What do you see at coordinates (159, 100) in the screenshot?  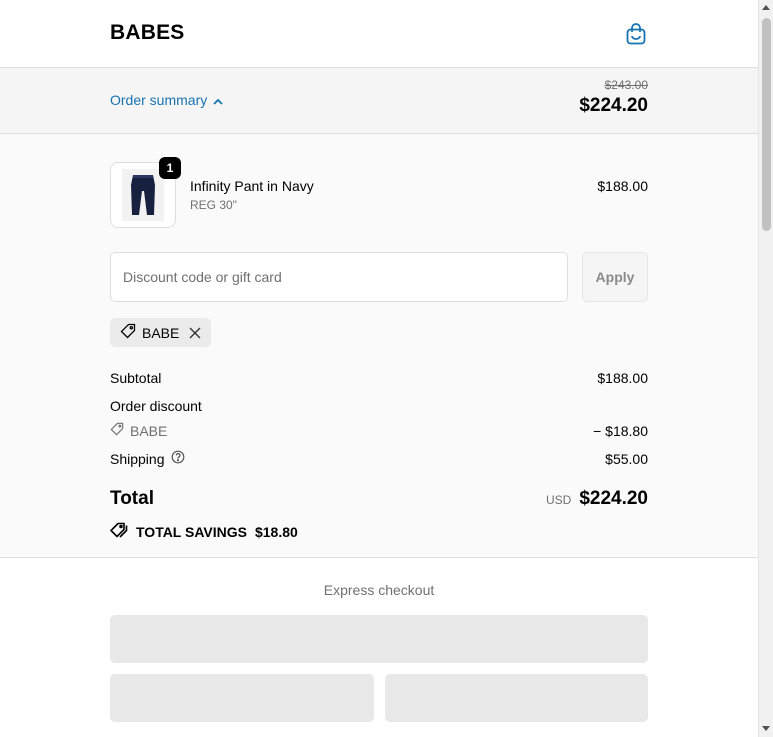 I see `order-summary-label: Order summary` at bounding box center [159, 100].